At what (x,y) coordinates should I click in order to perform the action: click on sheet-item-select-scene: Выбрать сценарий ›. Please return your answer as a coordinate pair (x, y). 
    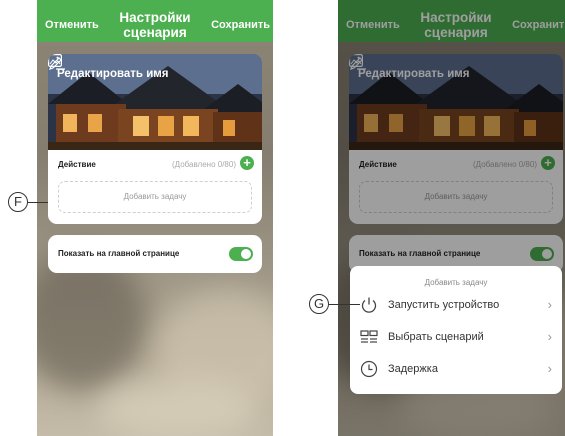
    Looking at the image, I should click on (456, 338).